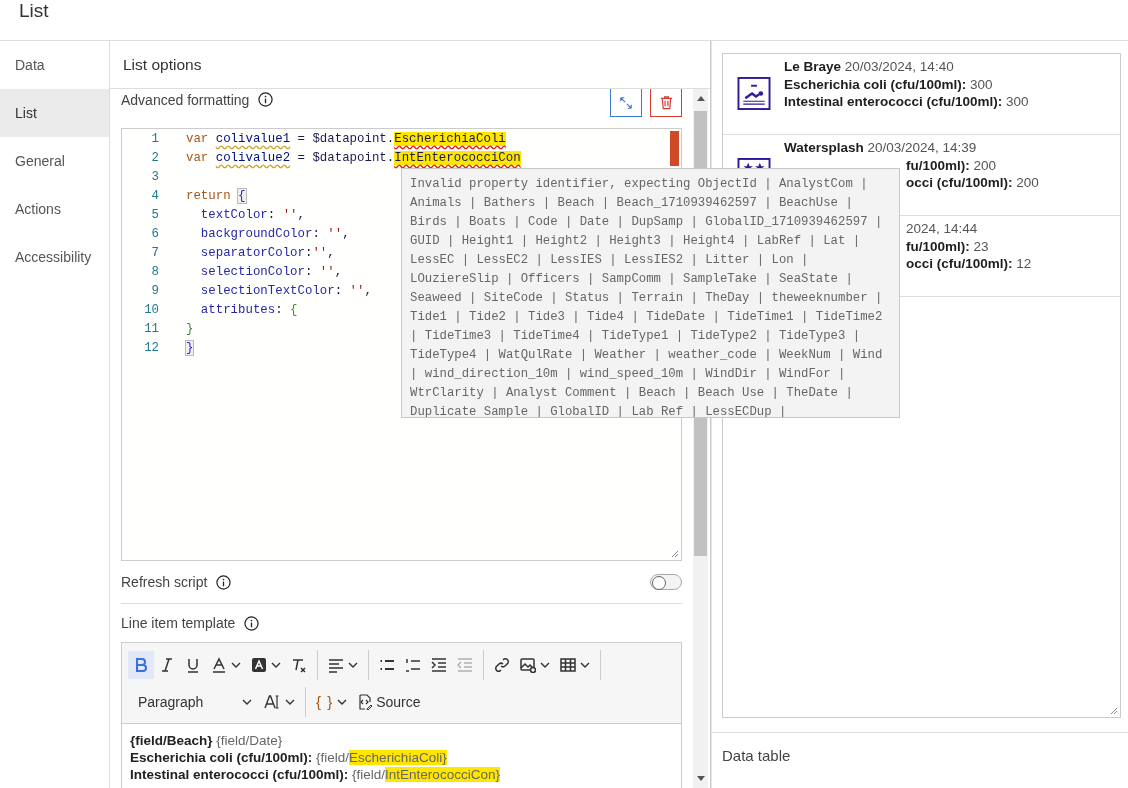  I want to click on code-line: separatorColor:'',, so click(267, 252).